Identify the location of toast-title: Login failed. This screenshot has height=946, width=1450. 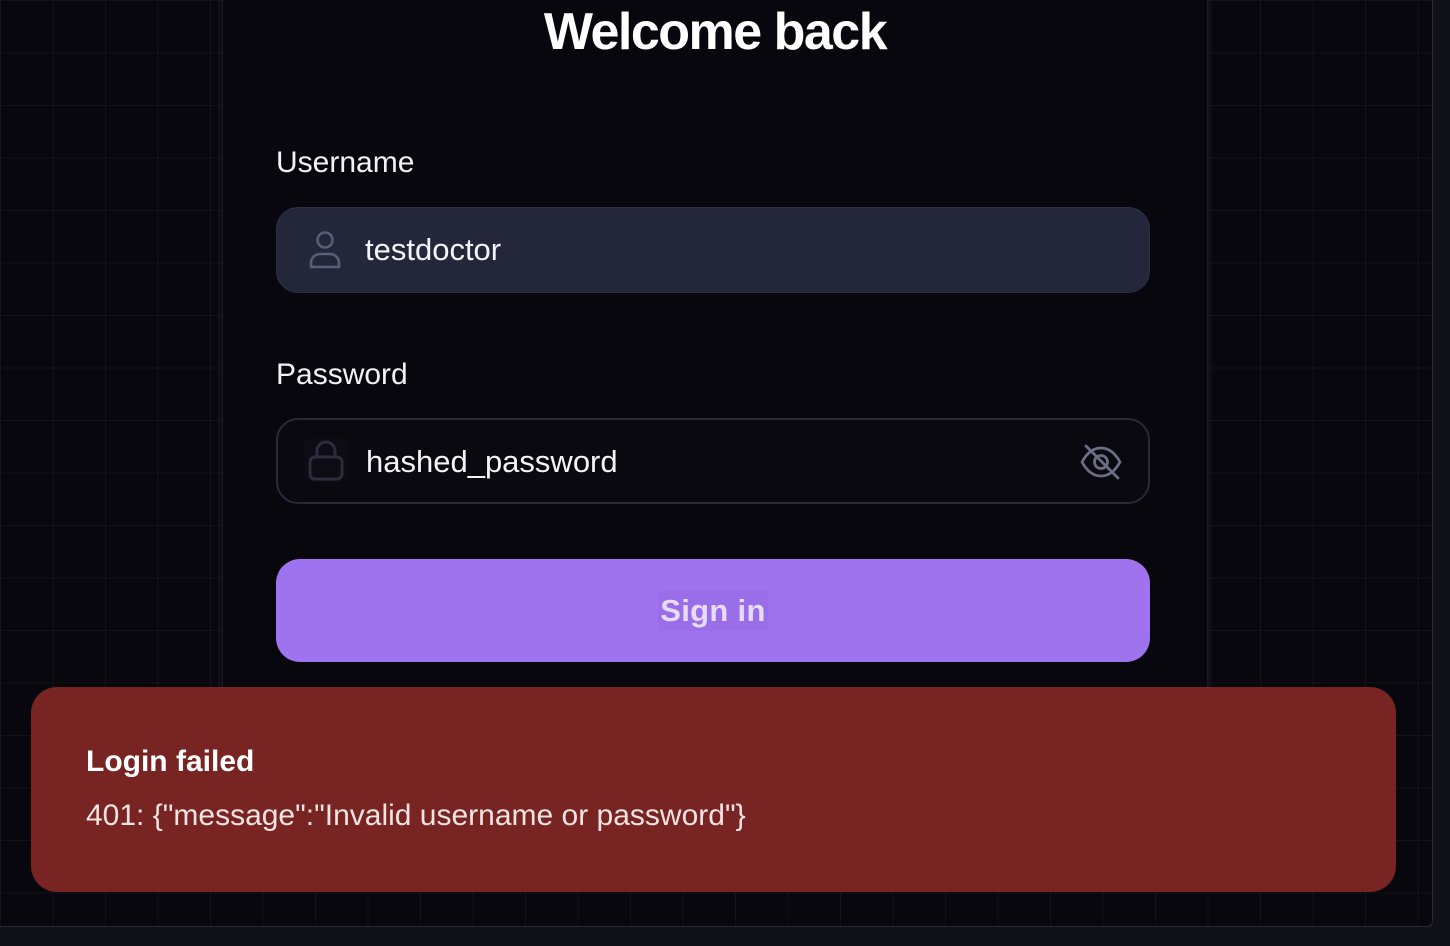
(170, 761).